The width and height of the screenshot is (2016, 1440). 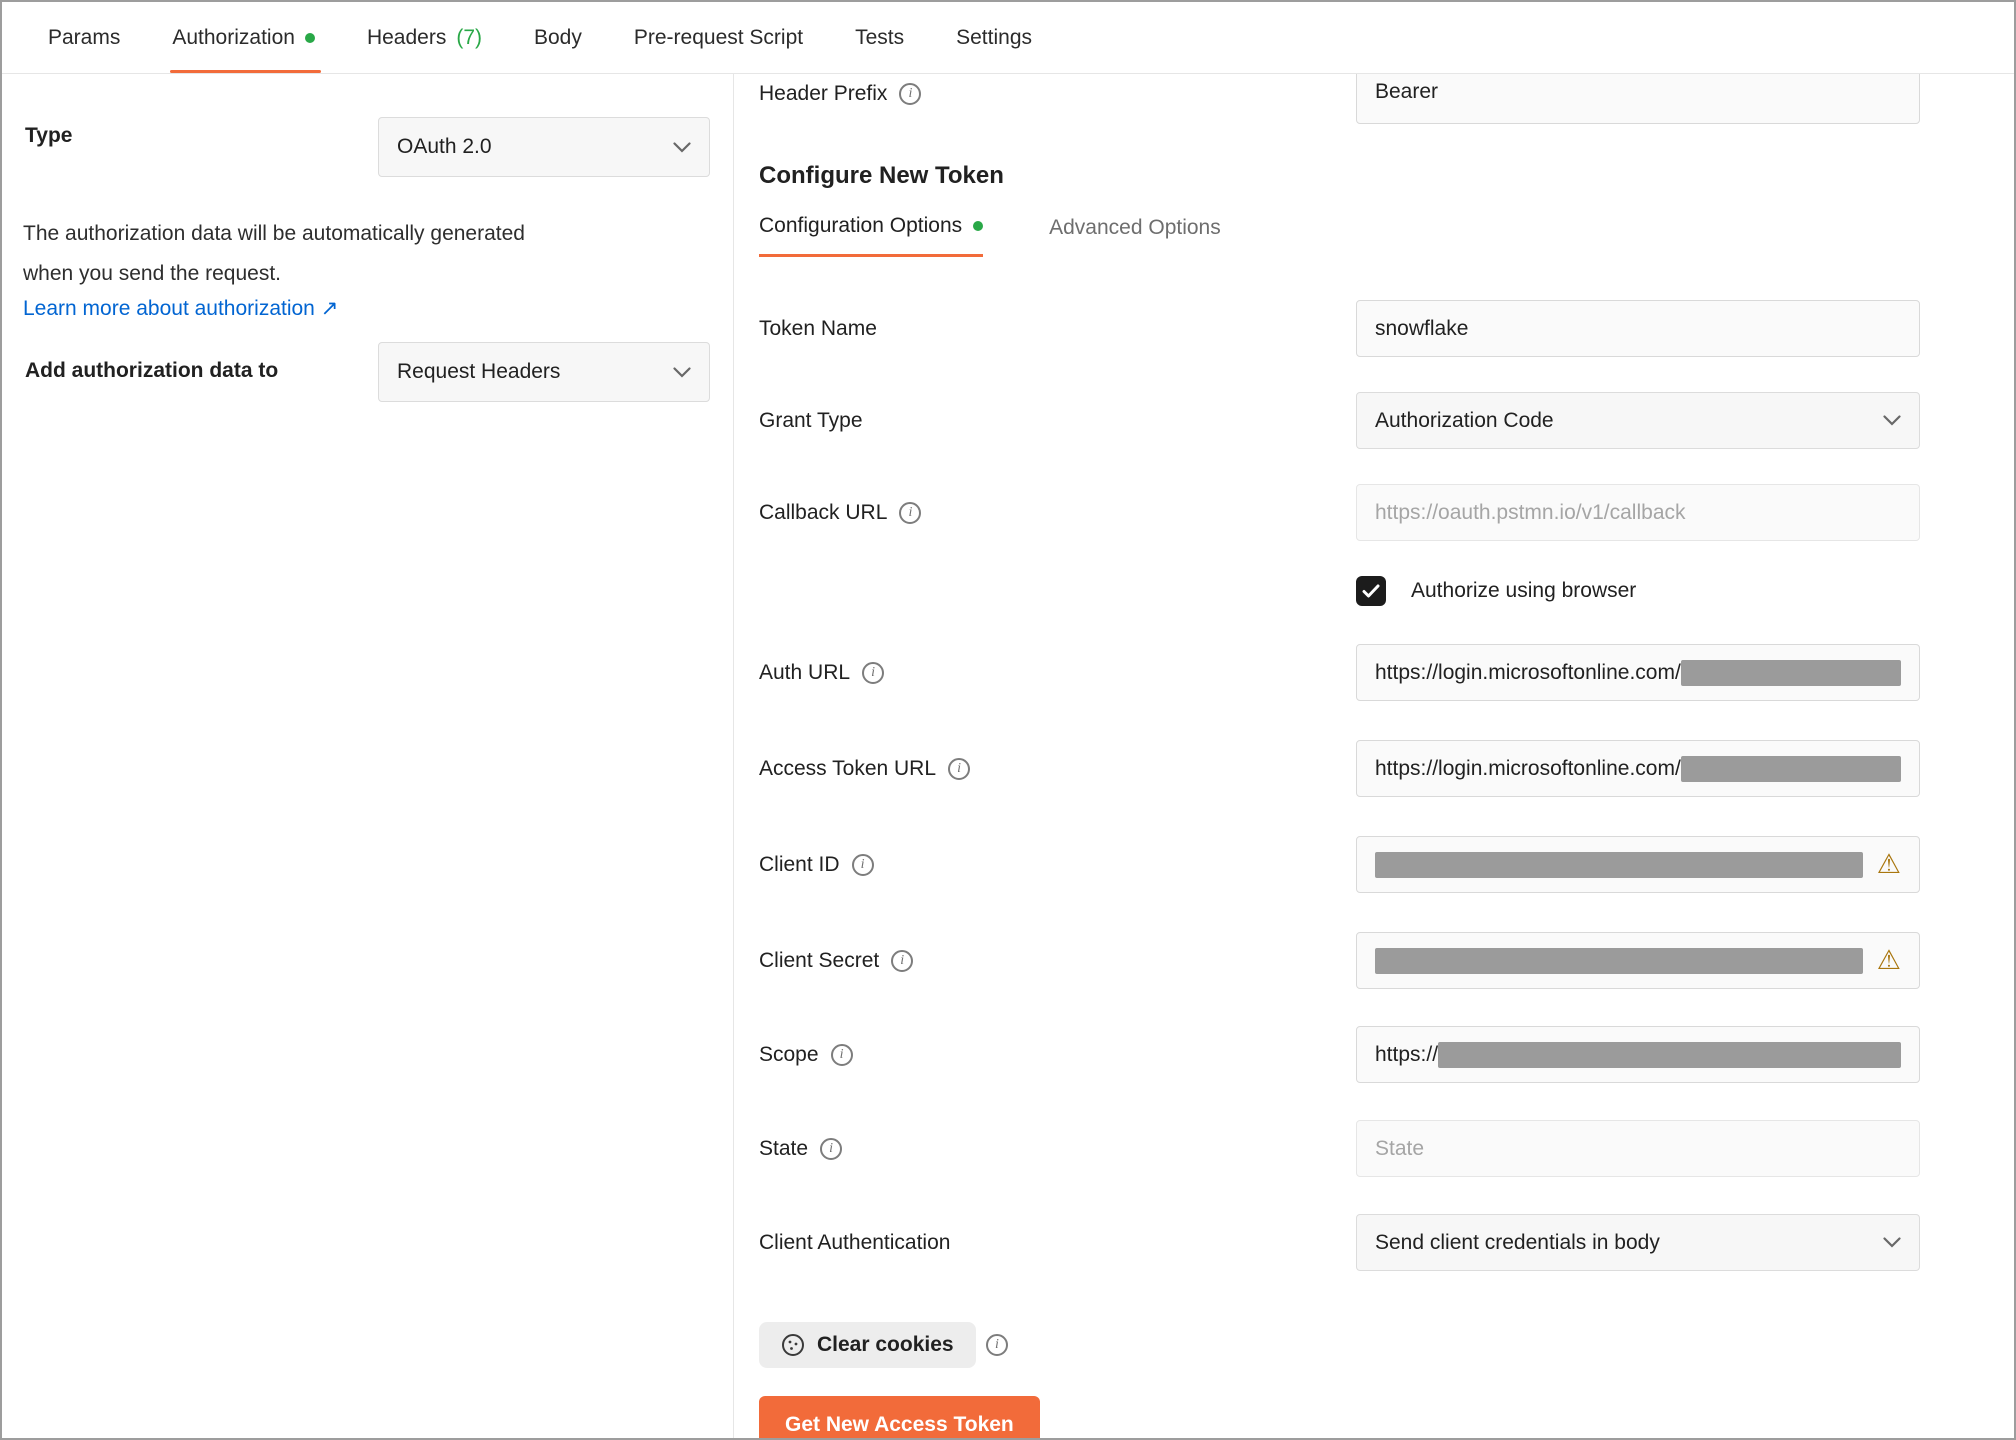 I want to click on client-secret-label-row: Client Secret i, so click(x=836, y=960).